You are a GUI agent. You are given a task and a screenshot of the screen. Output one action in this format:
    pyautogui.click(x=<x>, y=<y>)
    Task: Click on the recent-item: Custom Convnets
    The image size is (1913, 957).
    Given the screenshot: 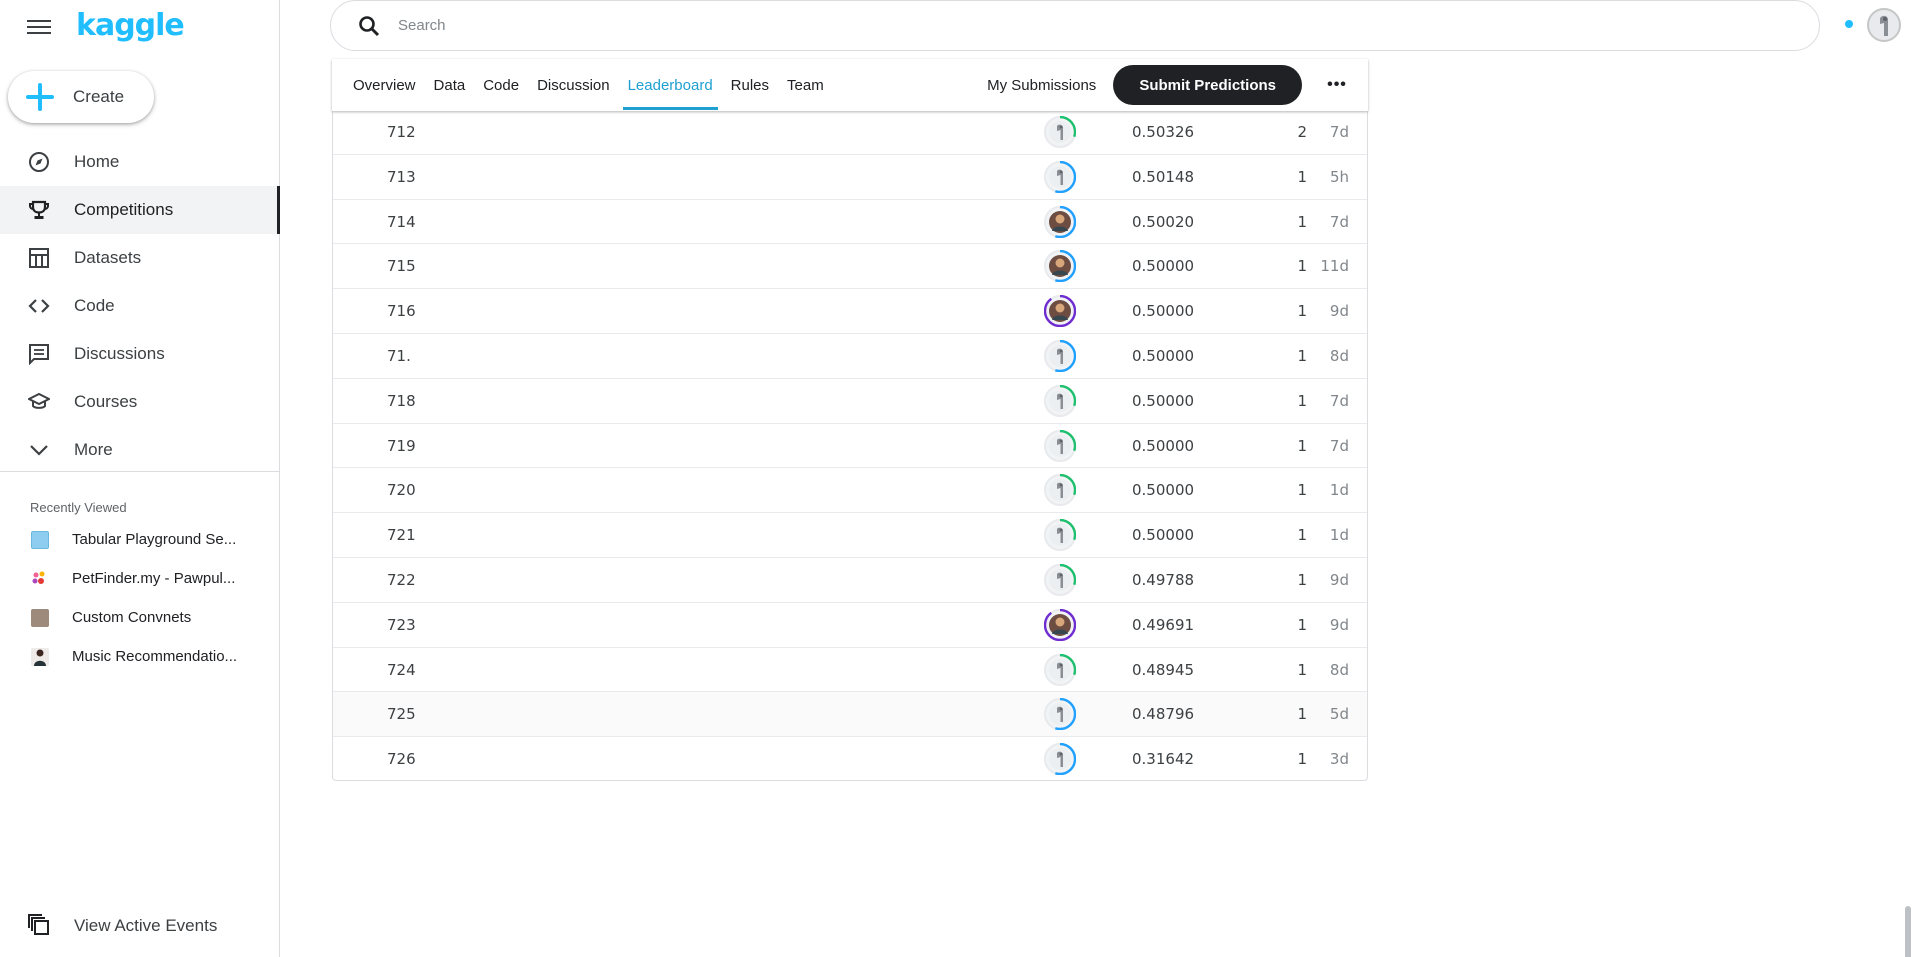 What is the action you would take?
    pyautogui.click(x=139, y=617)
    